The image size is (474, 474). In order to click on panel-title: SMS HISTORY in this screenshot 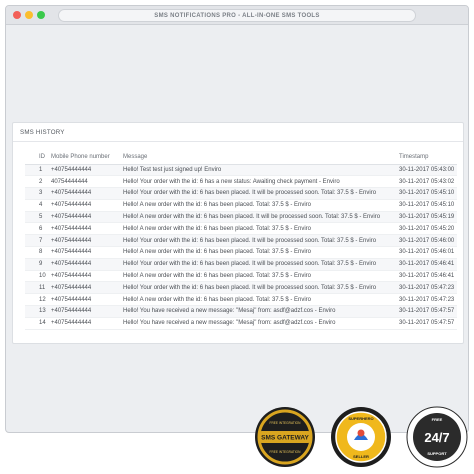, I will do `click(238, 132)`.